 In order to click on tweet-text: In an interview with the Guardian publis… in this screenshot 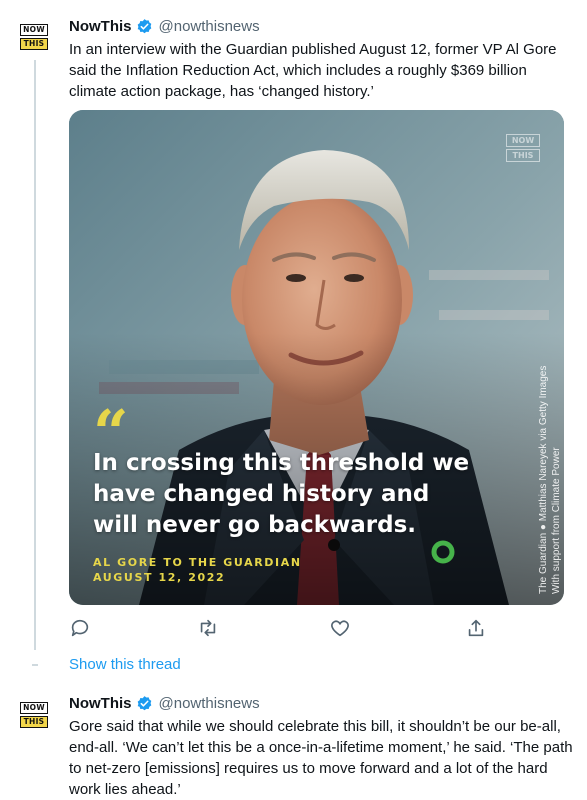, I will do `click(313, 70)`.